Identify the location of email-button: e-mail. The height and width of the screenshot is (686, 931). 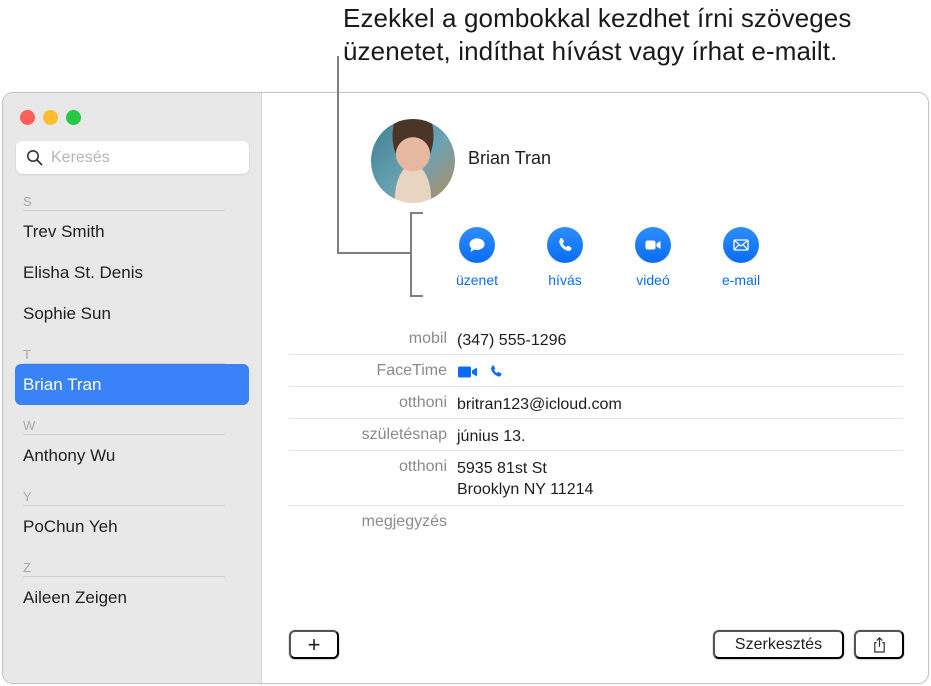
(741, 257).